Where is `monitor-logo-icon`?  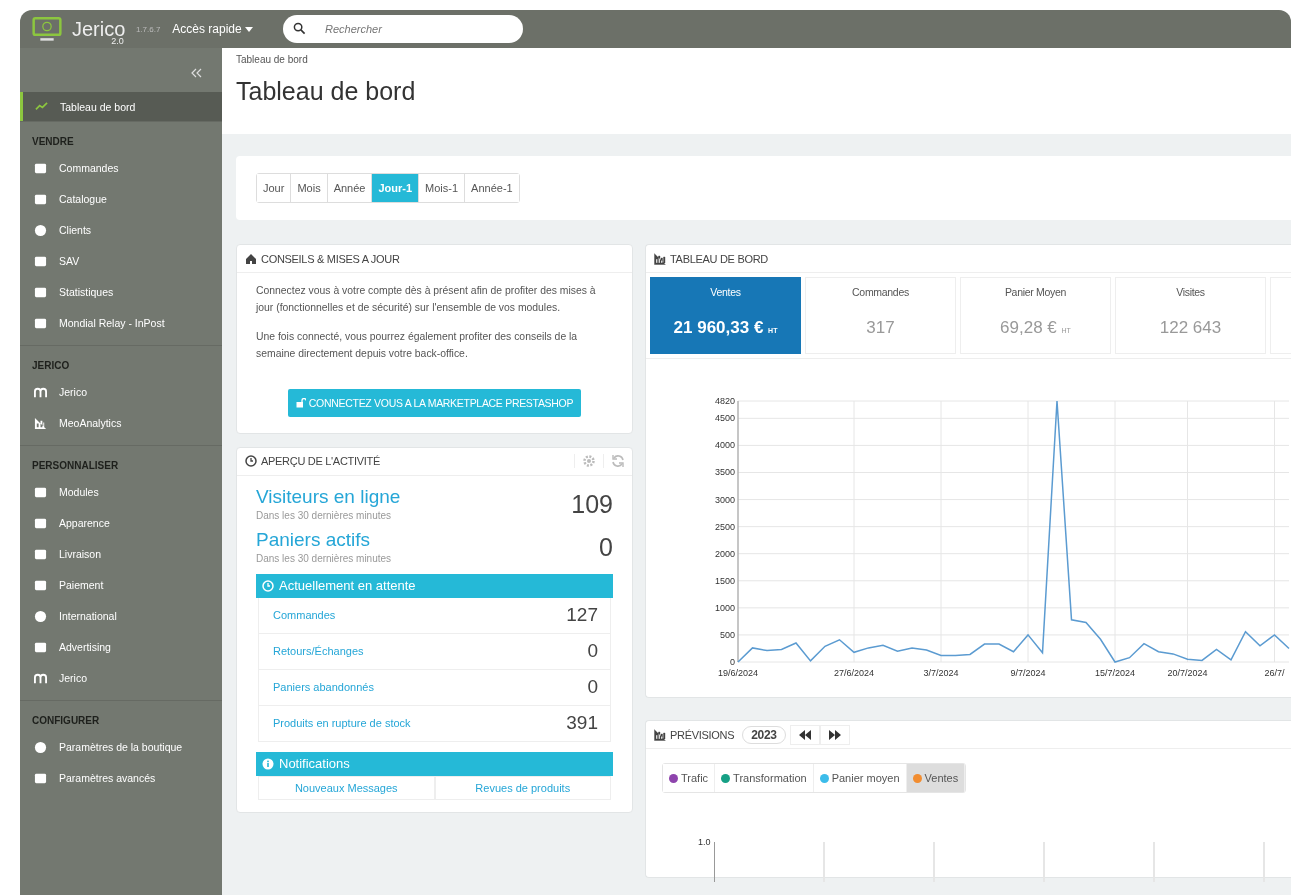 monitor-logo-icon is located at coordinates (47, 29).